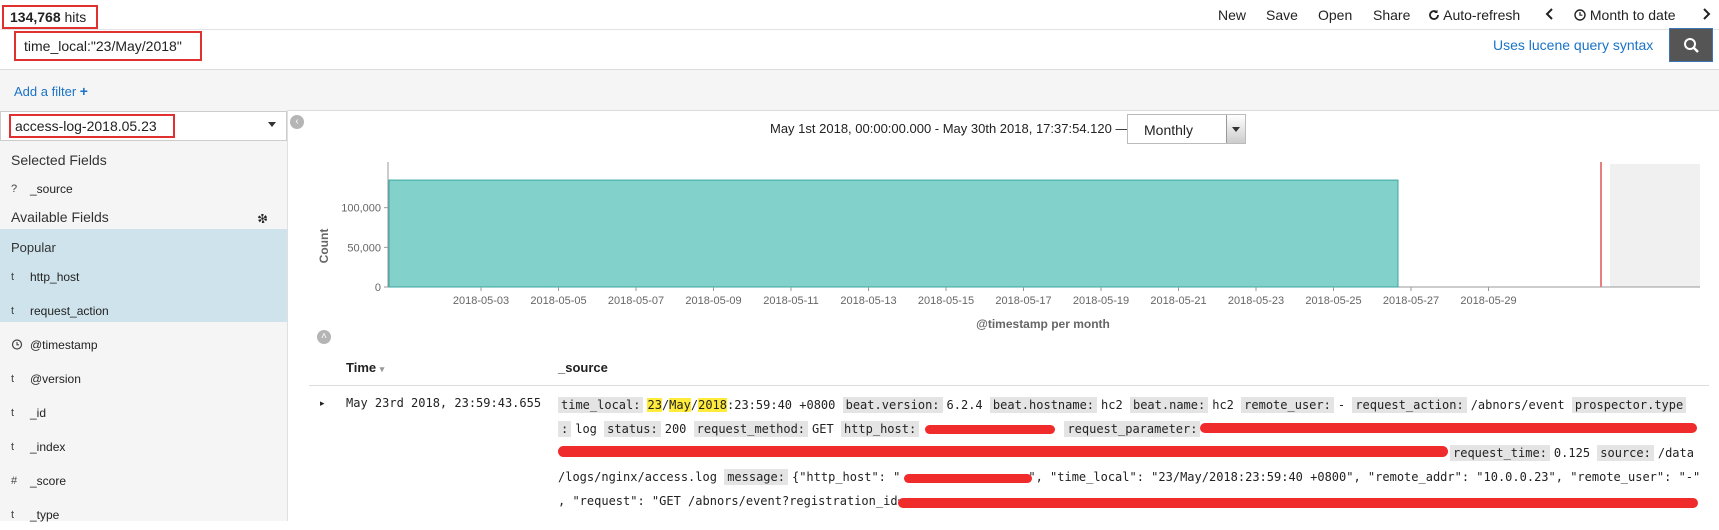  What do you see at coordinates (1707, 14) in the screenshot?
I see `chevron-right-icon` at bounding box center [1707, 14].